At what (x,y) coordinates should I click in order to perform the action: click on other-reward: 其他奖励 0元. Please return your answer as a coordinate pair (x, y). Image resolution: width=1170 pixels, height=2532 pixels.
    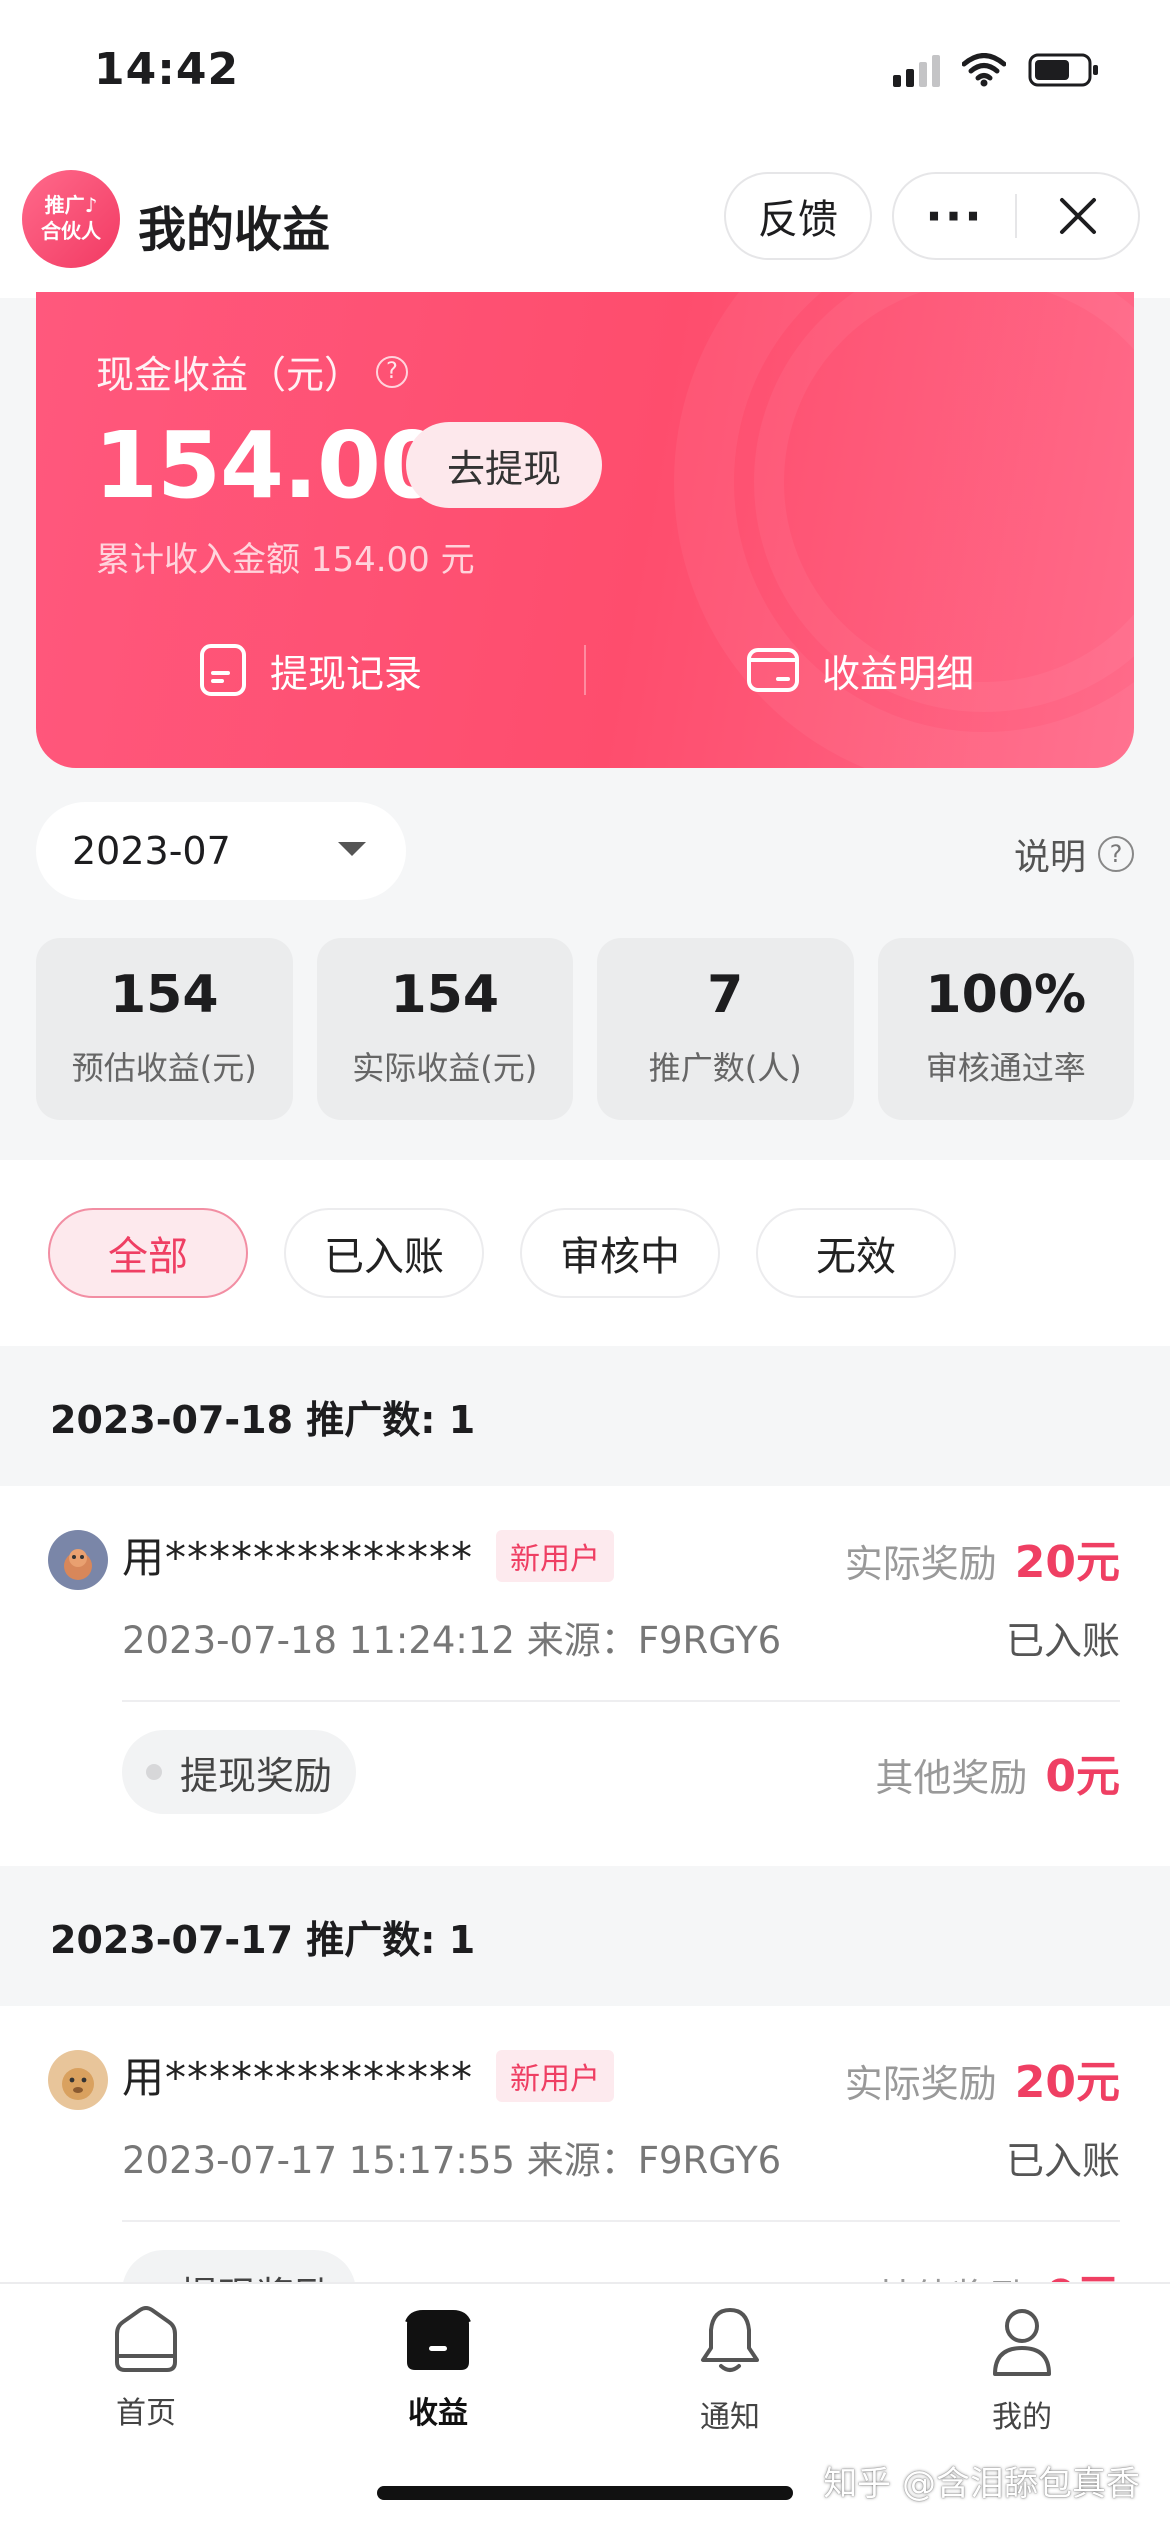
    Looking at the image, I should click on (997, 1772).